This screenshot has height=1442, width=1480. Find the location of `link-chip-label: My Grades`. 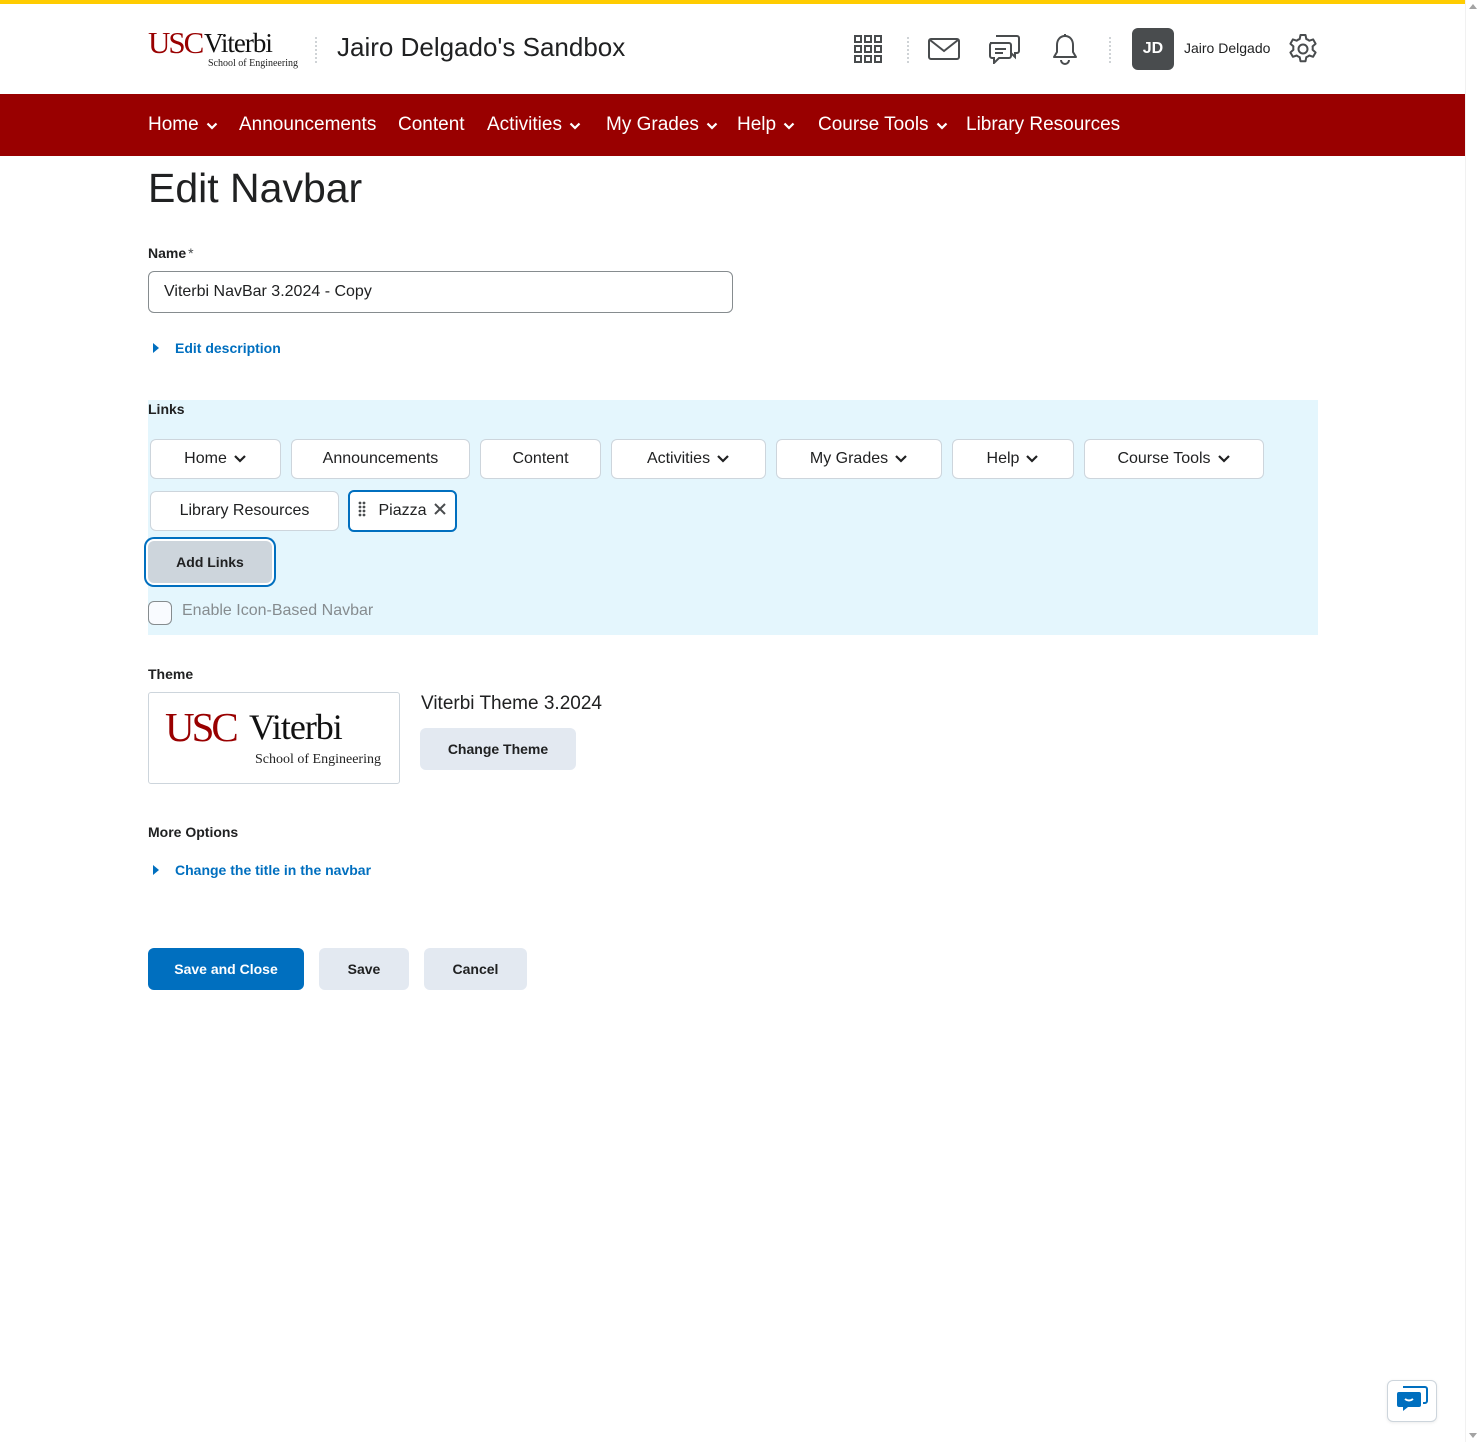

link-chip-label: My Grades is located at coordinates (849, 458).